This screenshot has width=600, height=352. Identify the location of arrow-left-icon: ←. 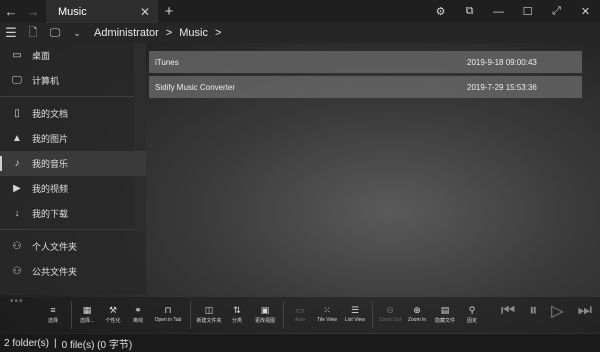
(11, 11).